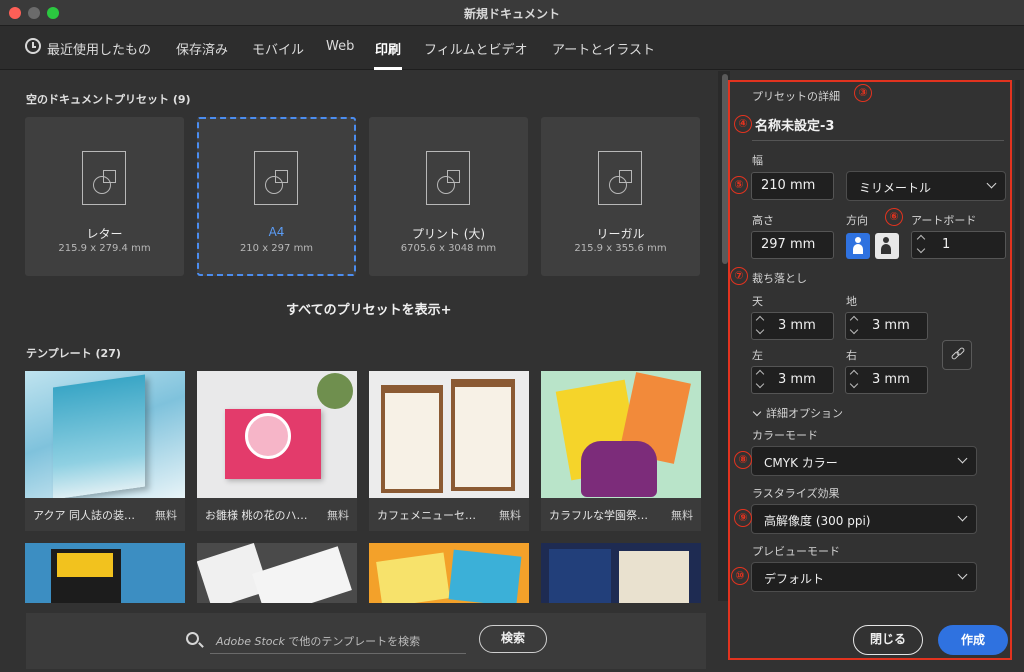 Image resolution: width=1024 pixels, height=672 pixels. Describe the element at coordinates (603, 48) in the screenshot. I see `tab-art-illustration: アートとイラスト` at that location.